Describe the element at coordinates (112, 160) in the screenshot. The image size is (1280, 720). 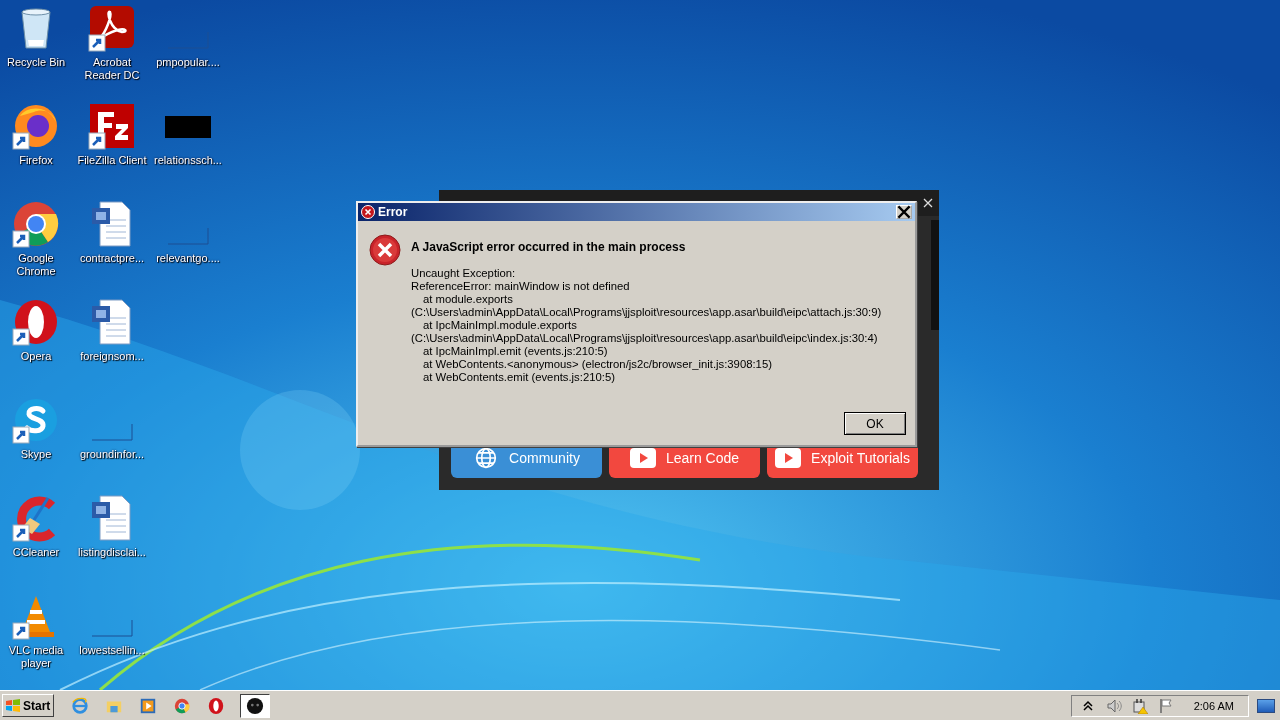
I see `icon-label: FileZilla Client` at that location.